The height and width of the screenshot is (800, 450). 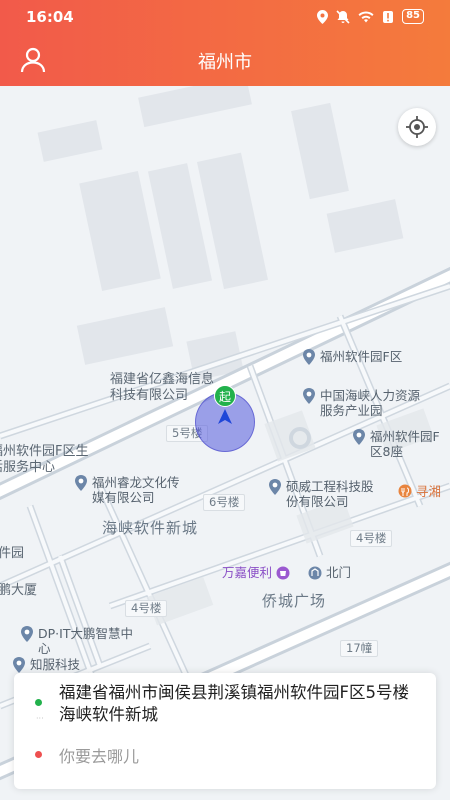 I want to click on shopping-icon, so click(x=283, y=573).